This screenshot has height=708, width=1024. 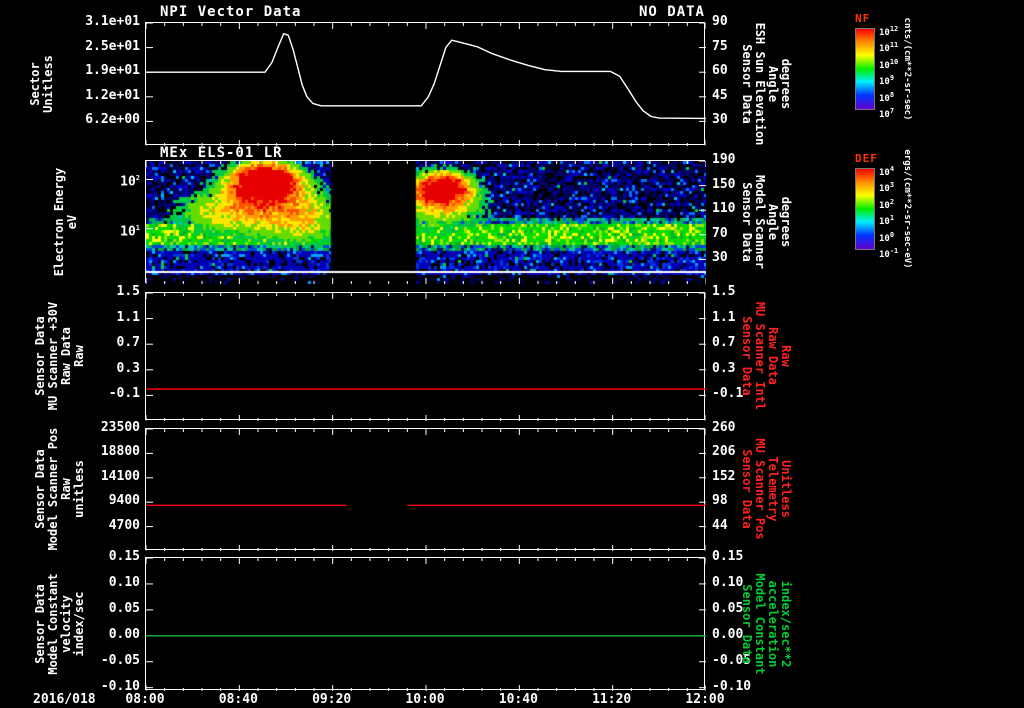 What do you see at coordinates (705, 699) in the screenshot?
I see `x-tick-label: 12:00` at bounding box center [705, 699].